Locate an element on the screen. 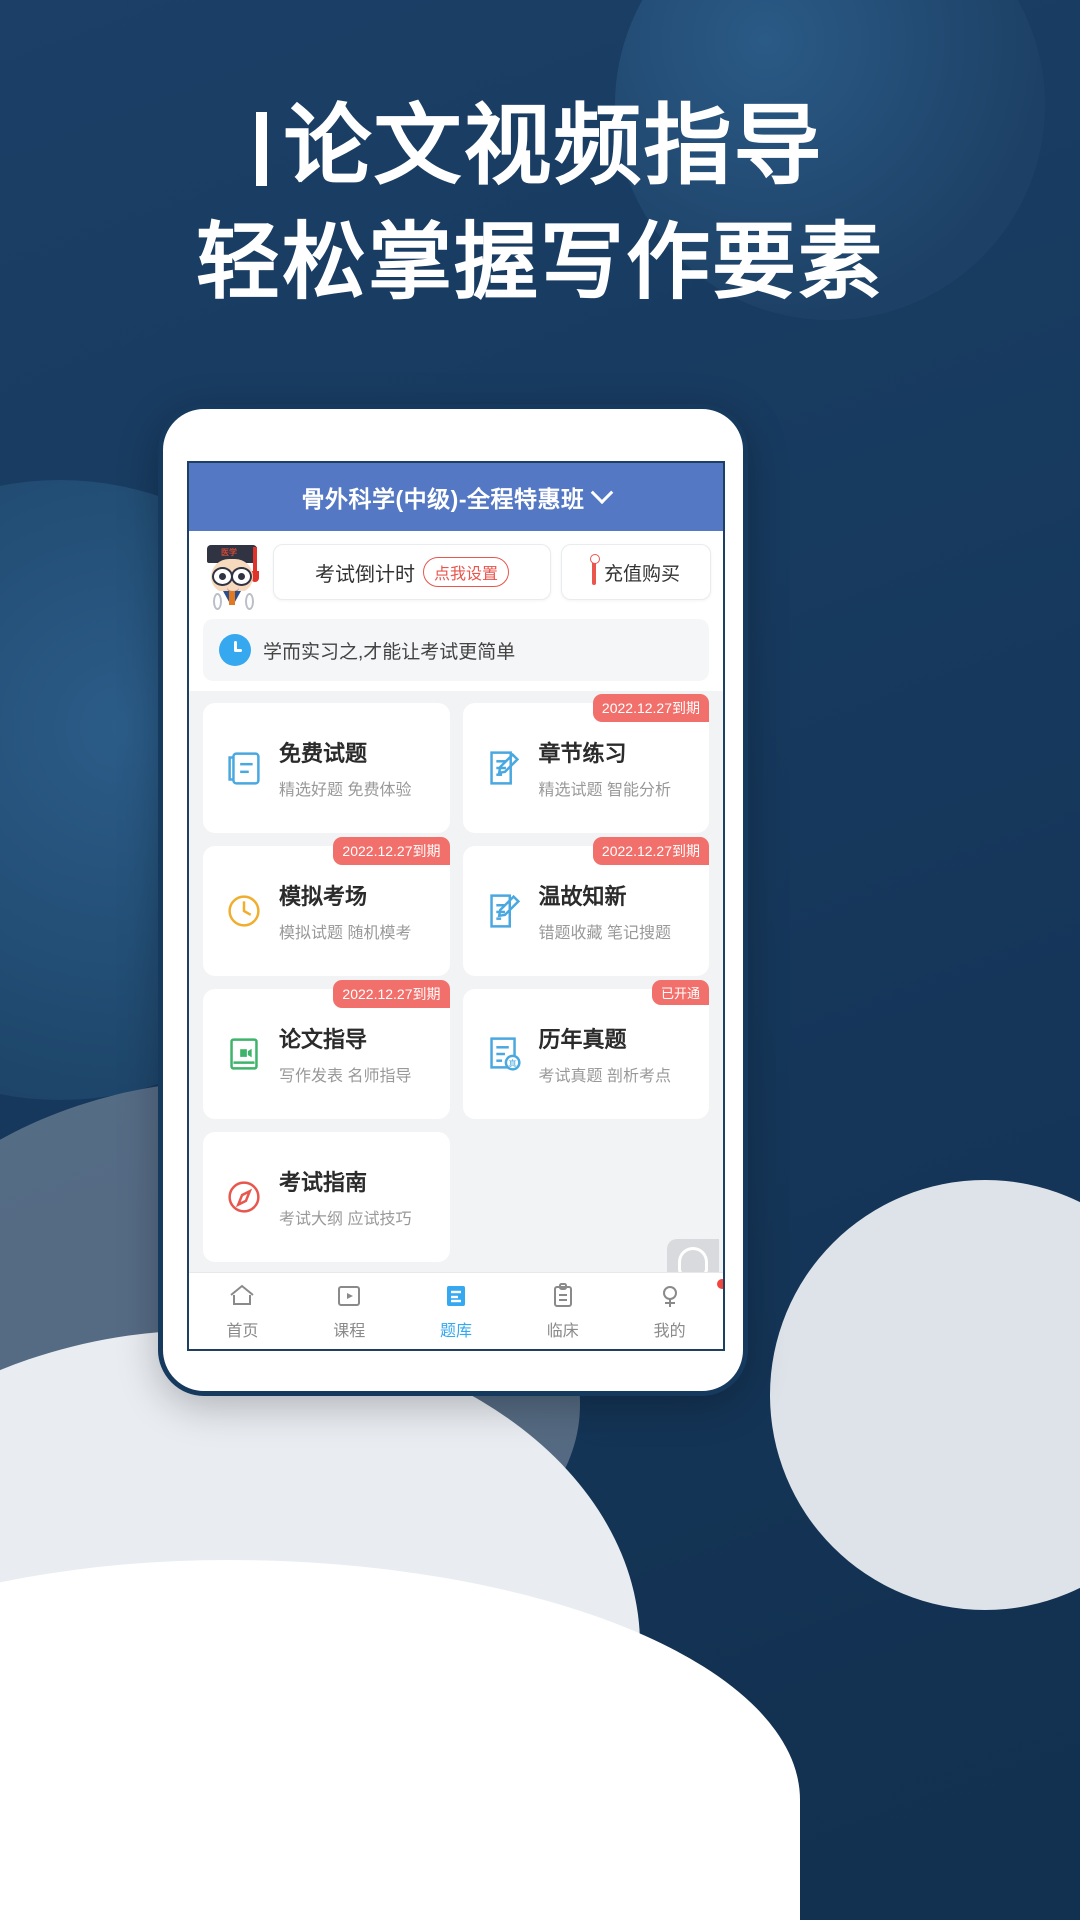 The width and height of the screenshot is (1080, 1920). feature-card-title: 章节练习 is located at coordinates (582, 753).